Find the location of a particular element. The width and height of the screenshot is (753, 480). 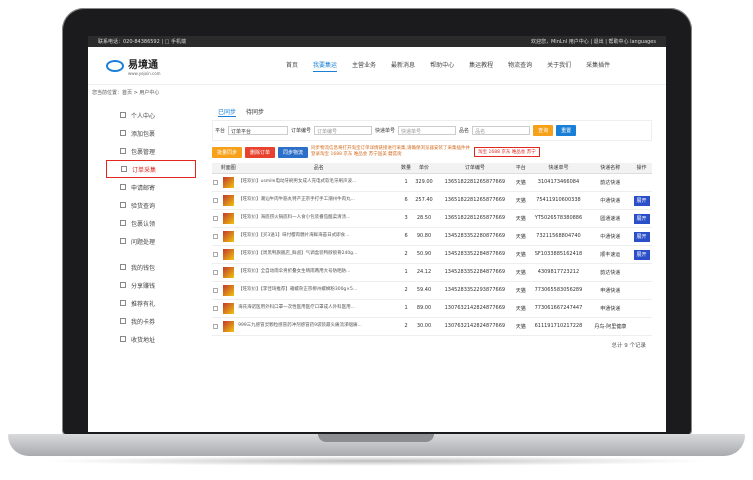

express-label: 快递单号 is located at coordinates (385, 131).